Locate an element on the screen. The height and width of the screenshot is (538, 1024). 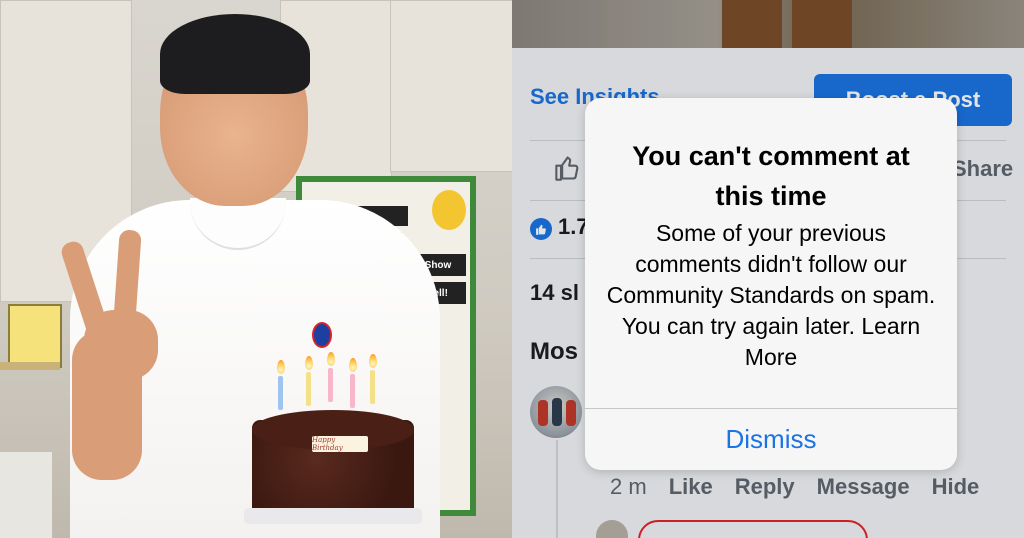
dialog-title: You can't comment at this time is located at coordinates (771, 176).